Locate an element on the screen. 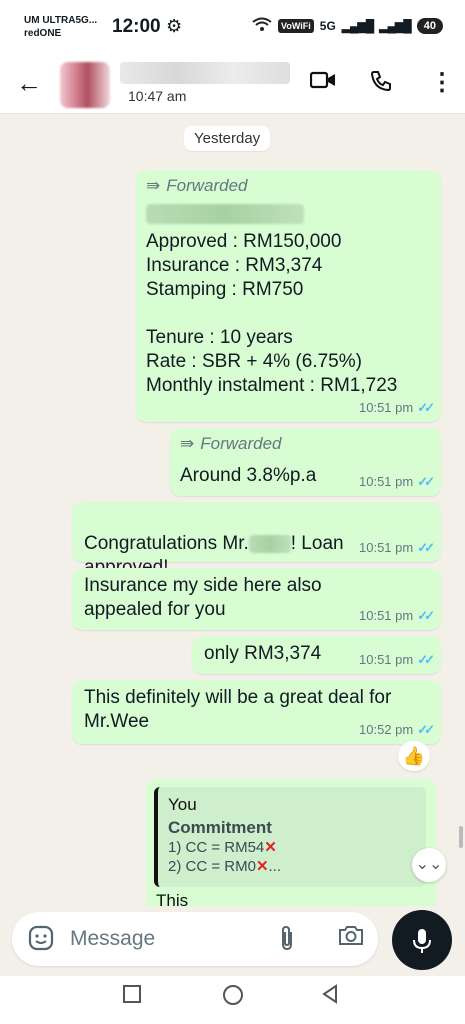 The width and height of the screenshot is (465, 1024). microphone-icon is located at coordinates (422, 939).